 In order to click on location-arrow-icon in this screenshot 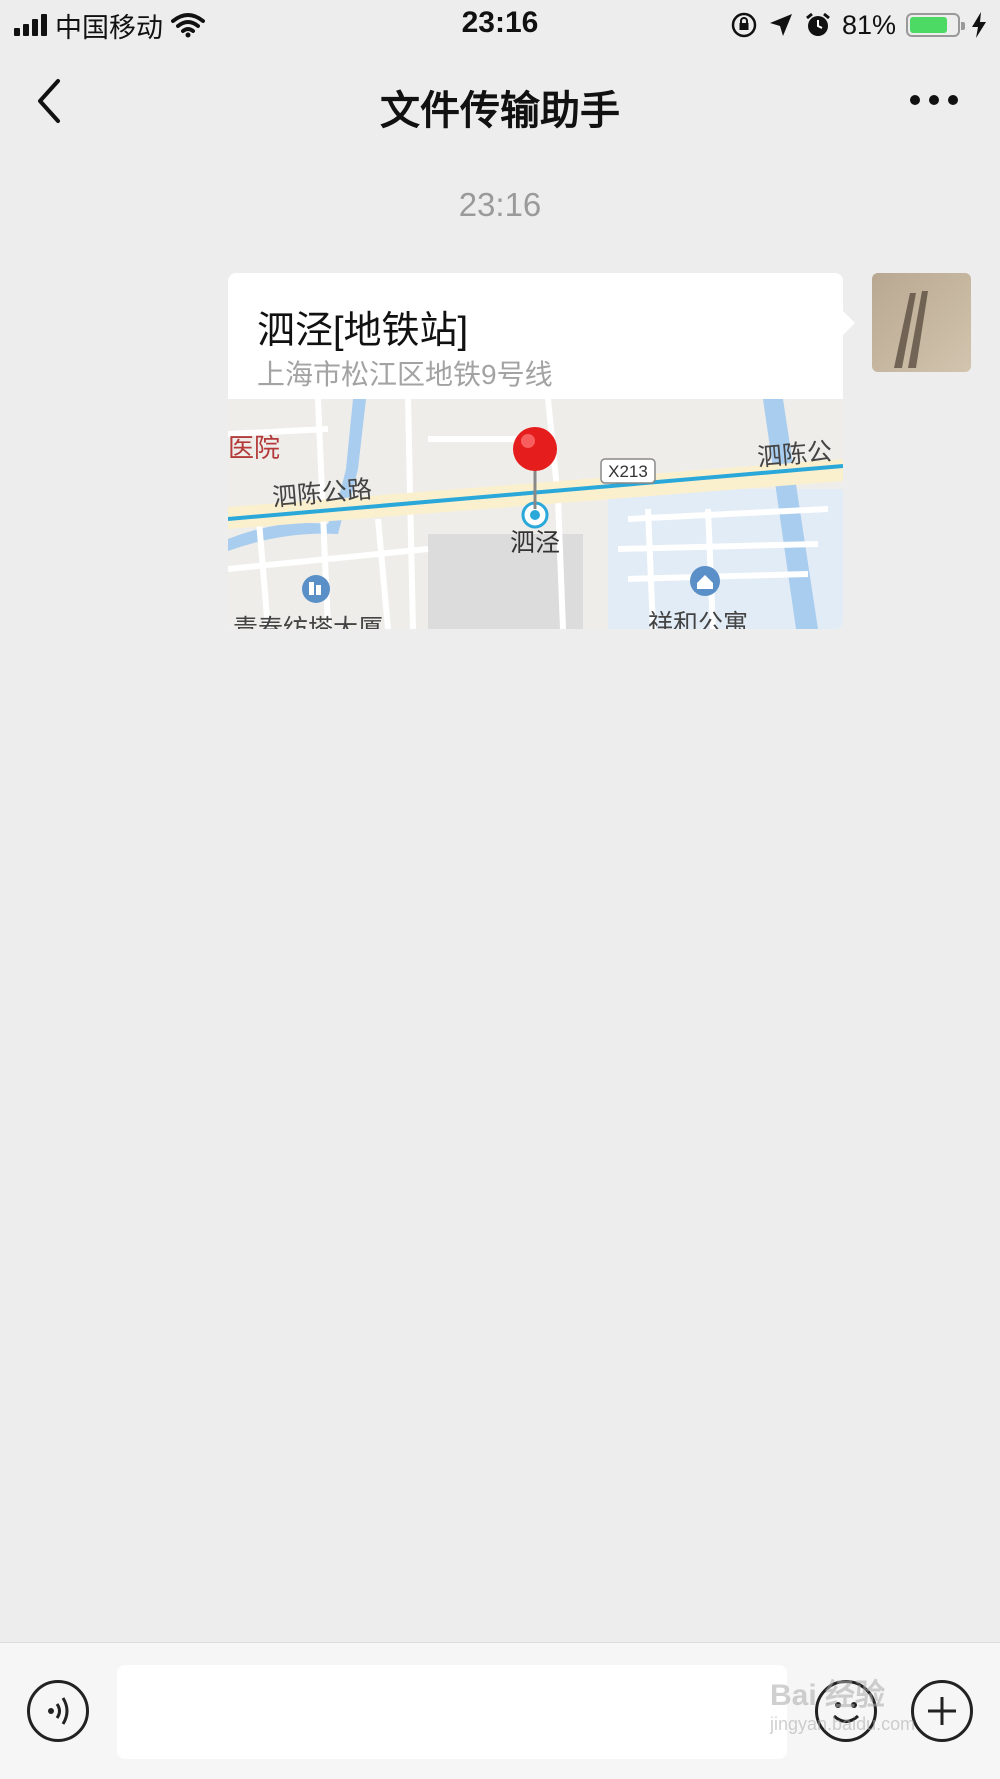, I will do `click(780, 25)`.